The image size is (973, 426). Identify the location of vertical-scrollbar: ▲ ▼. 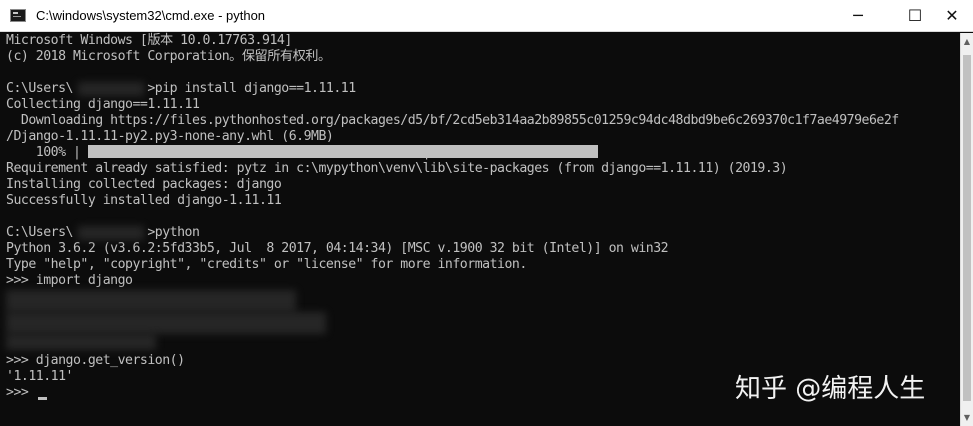
(966, 229).